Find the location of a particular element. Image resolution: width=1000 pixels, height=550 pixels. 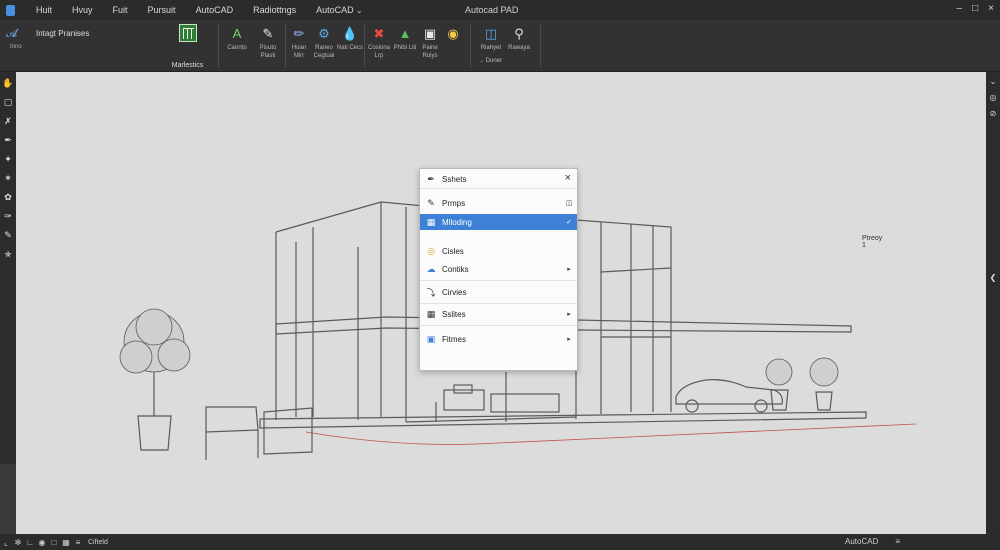

submenu-label: Ptreoy 1 is located at coordinates (872, 242).